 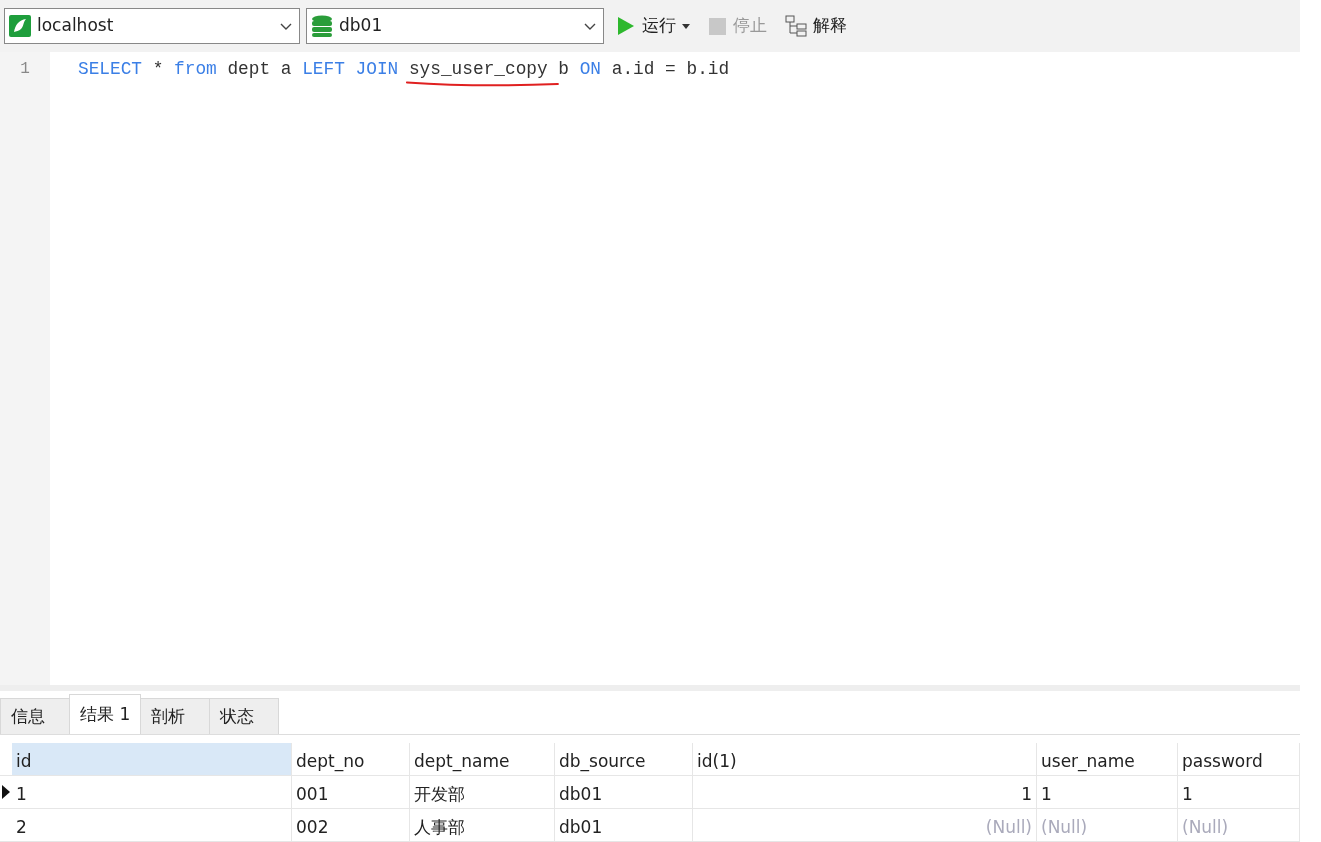 I want to click on caret-icon, so click(x=686, y=26).